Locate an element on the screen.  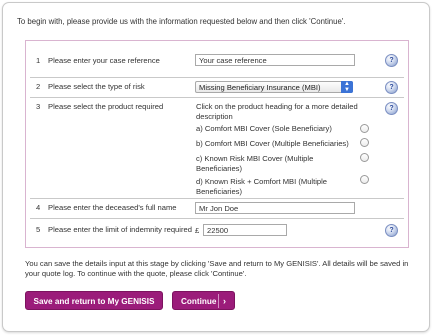
currency-symbol: £ is located at coordinates (197, 230).